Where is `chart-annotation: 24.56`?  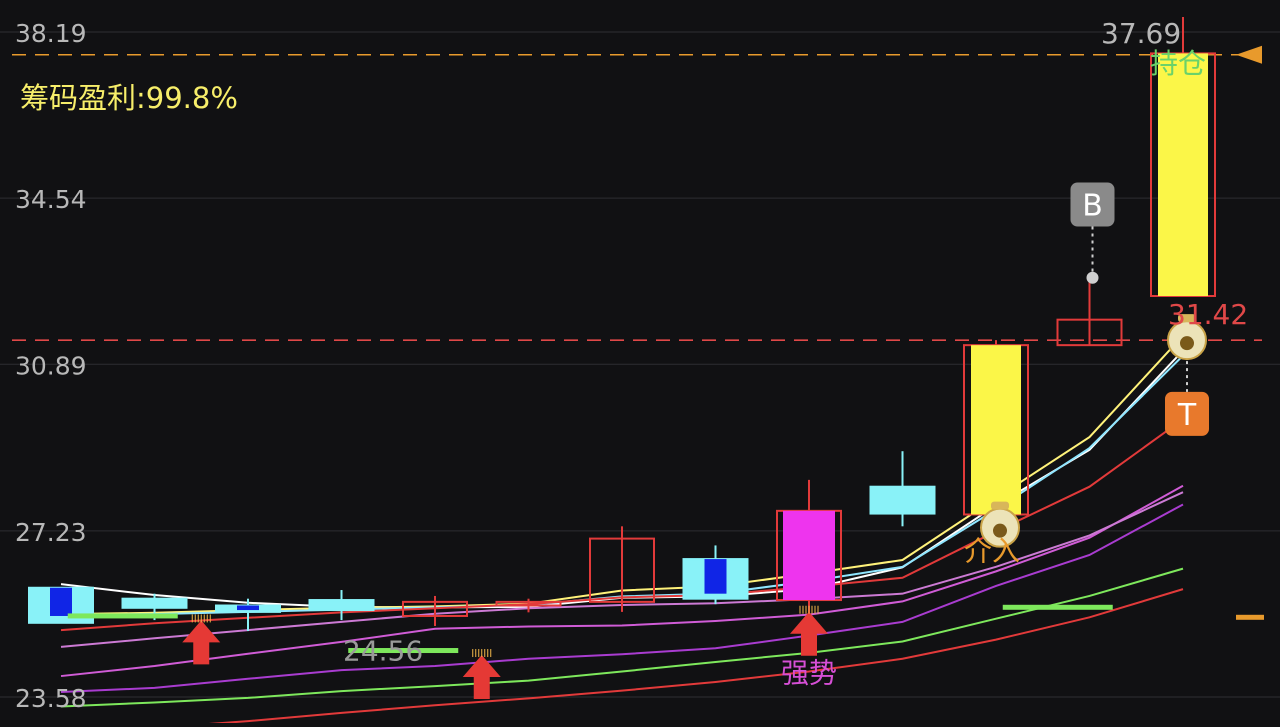 chart-annotation: 24.56 is located at coordinates (383, 650).